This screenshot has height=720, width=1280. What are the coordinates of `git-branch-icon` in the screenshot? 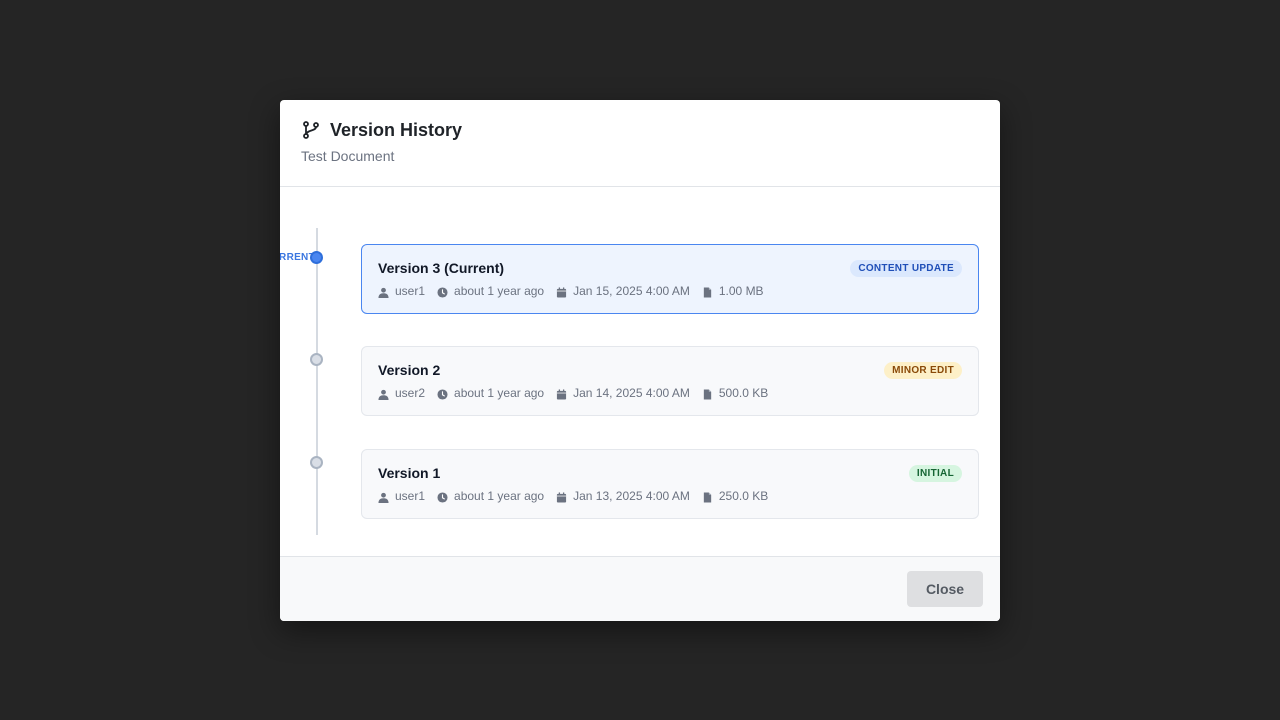 It's located at (311, 130).